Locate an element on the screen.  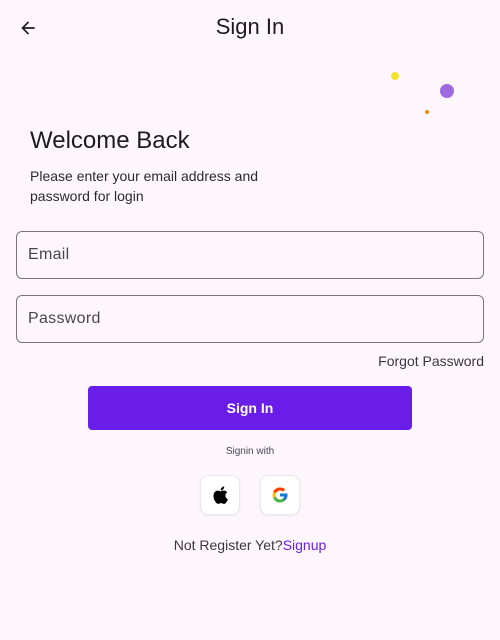
register-prompt: Not Register Yet?Signup is located at coordinates (250, 545).